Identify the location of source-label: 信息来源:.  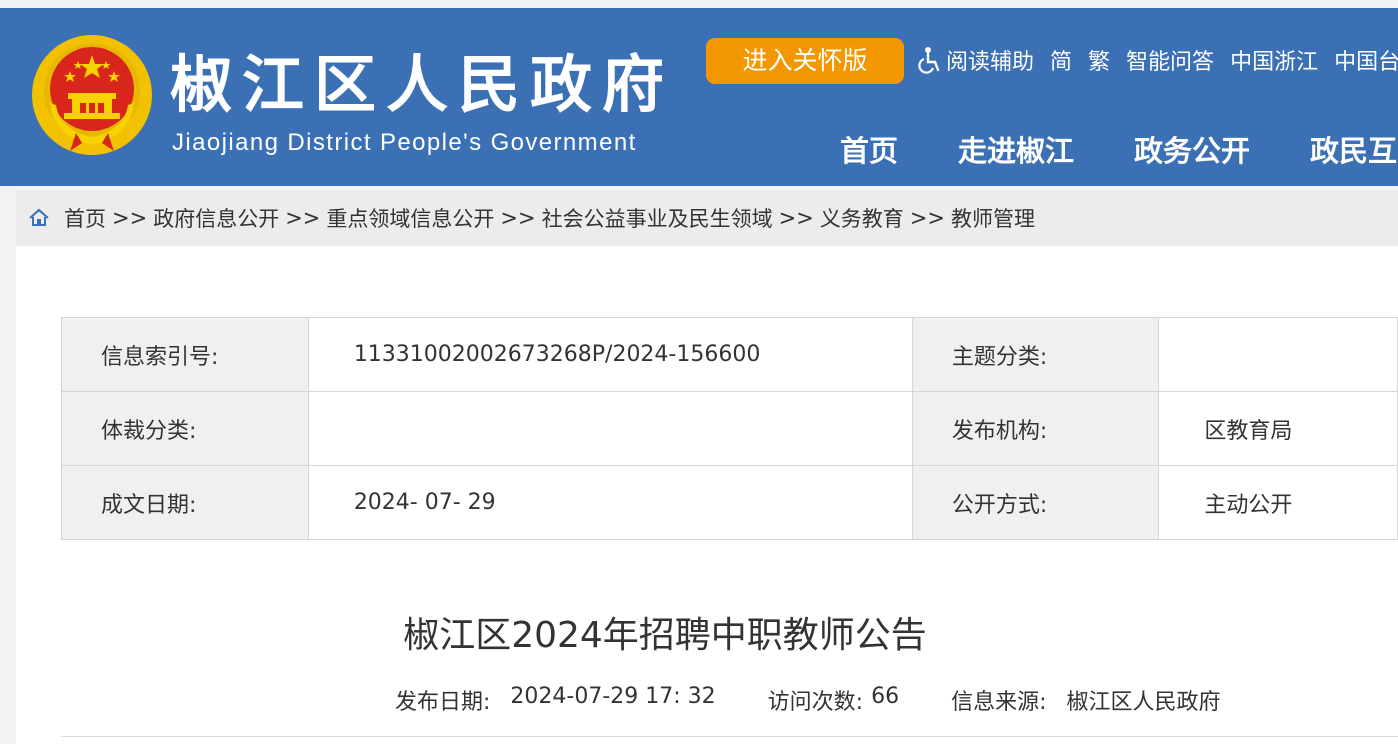
(999, 702).